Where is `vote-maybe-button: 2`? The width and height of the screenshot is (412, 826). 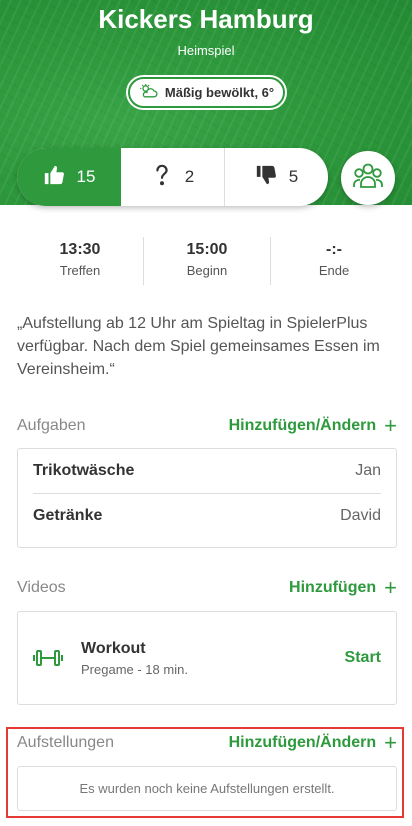
vote-maybe-button: 2 is located at coordinates (173, 177).